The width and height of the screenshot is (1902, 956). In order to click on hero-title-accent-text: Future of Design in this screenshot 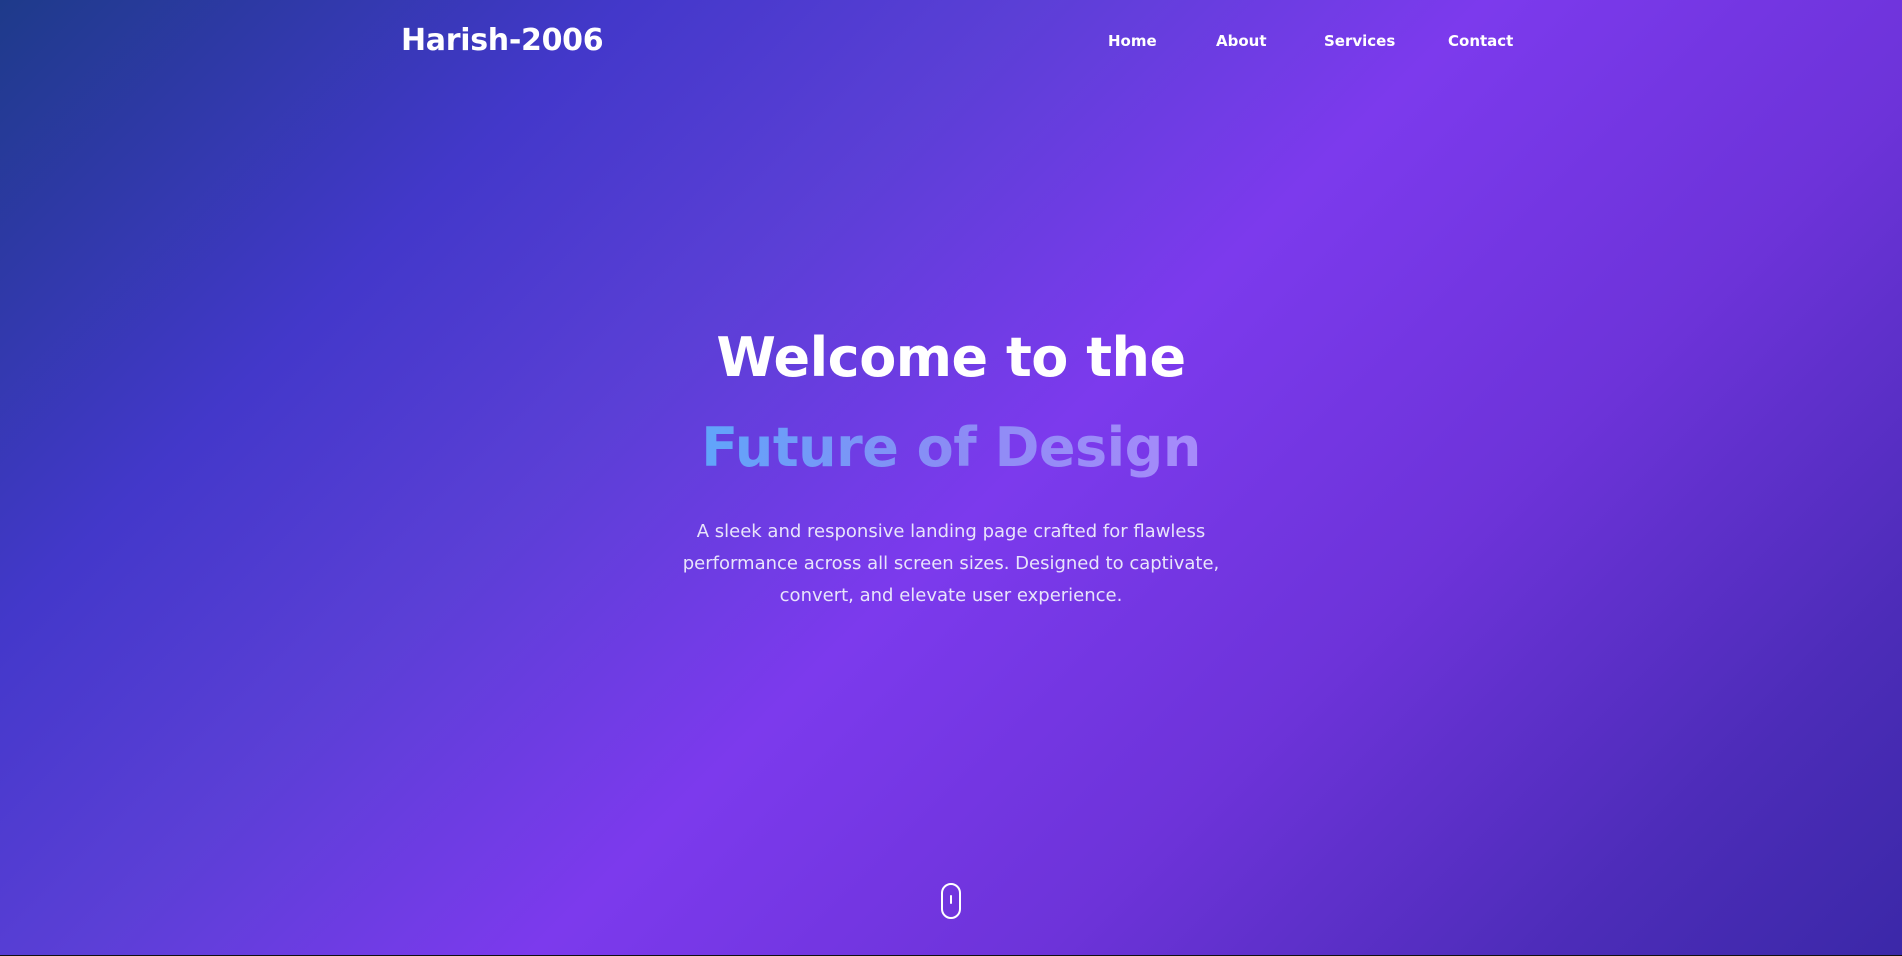, I will do `click(951, 447)`.